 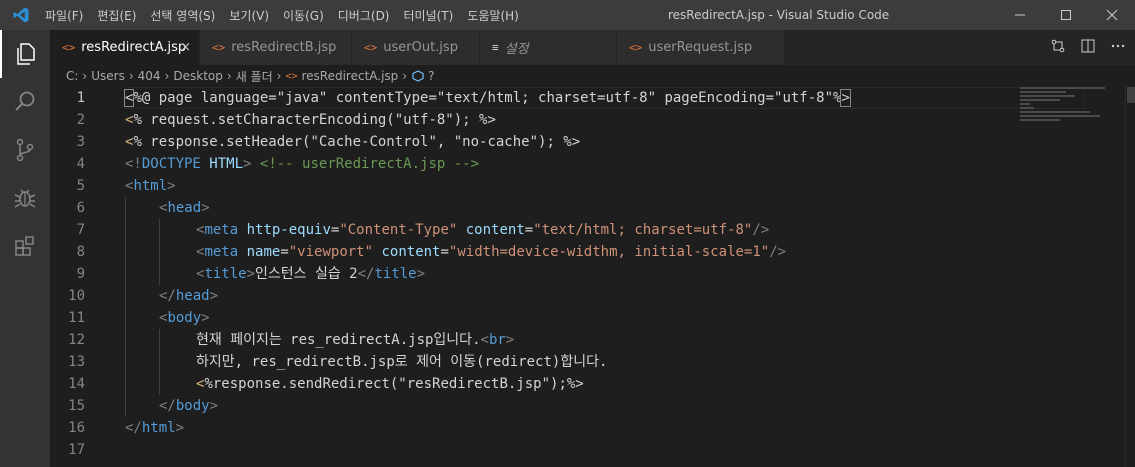 What do you see at coordinates (429, 15) in the screenshot?
I see `menu-terminal: 터미널(T)` at bounding box center [429, 15].